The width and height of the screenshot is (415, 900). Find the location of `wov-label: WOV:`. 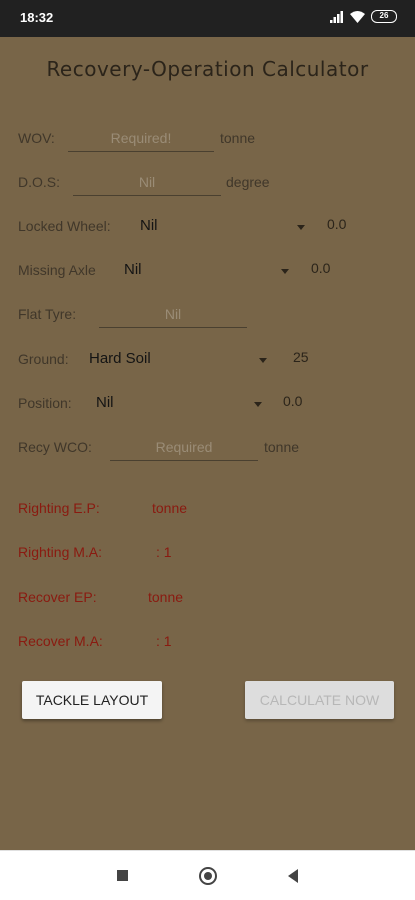

wov-label: WOV: is located at coordinates (36, 138).